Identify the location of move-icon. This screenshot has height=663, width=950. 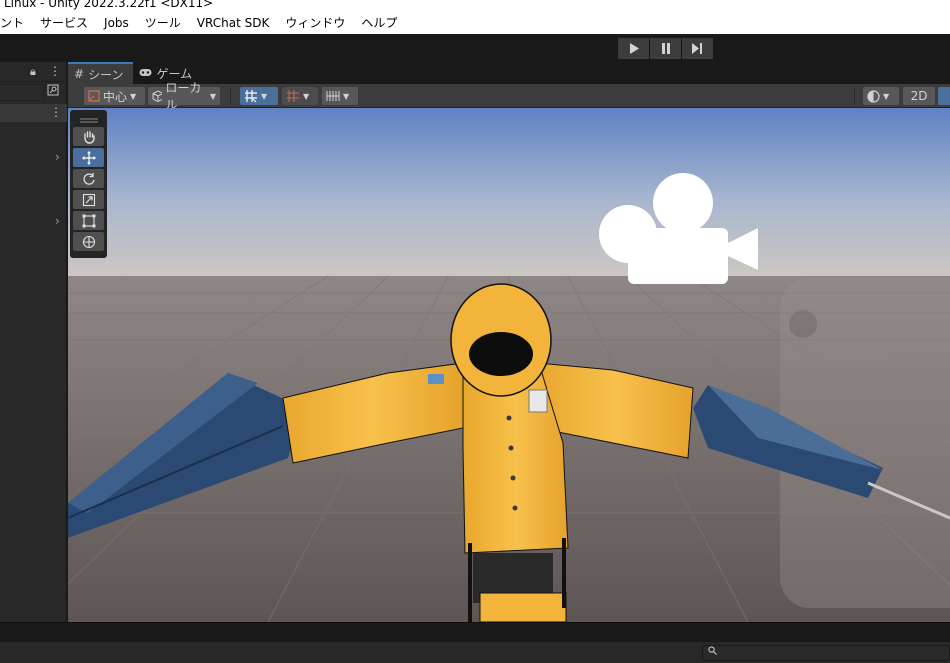
(88, 157).